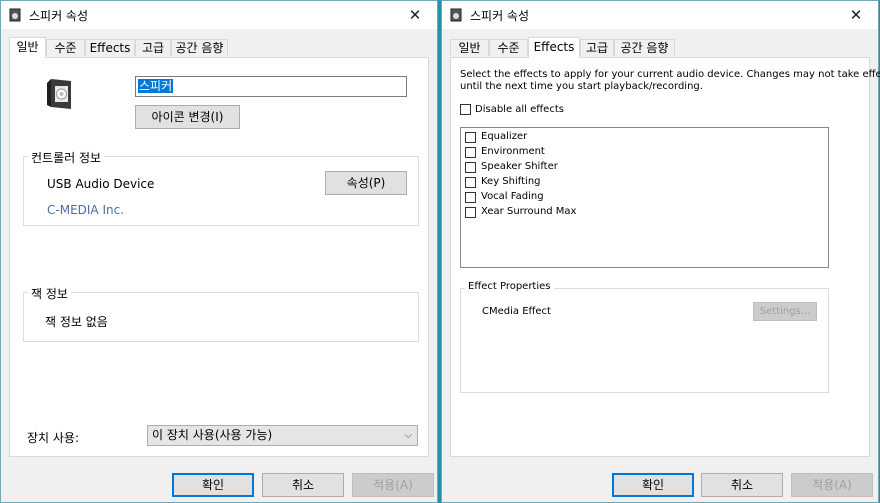 Image resolution: width=880 pixels, height=503 pixels. Describe the element at coordinates (513, 151) in the screenshot. I see `effect-label: Environment` at that location.